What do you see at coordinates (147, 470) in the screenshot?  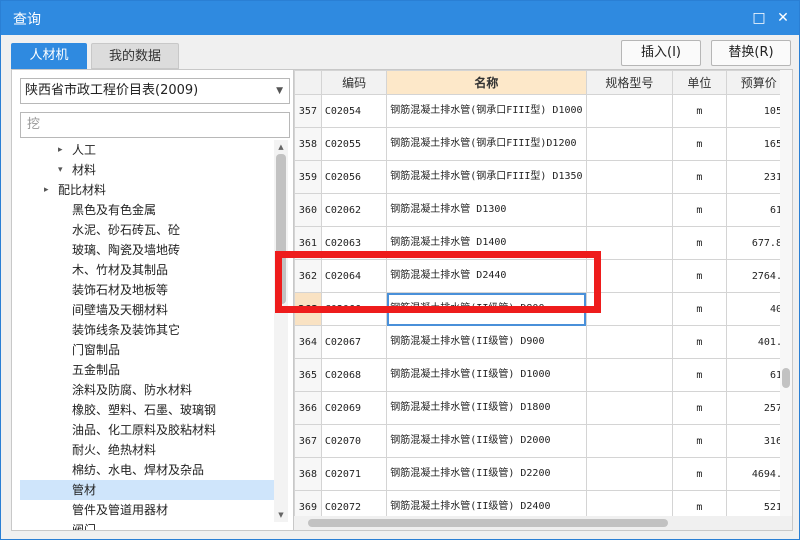 I see `tree-item: 棉纺、水电、焊材及杂品` at bounding box center [147, 470].